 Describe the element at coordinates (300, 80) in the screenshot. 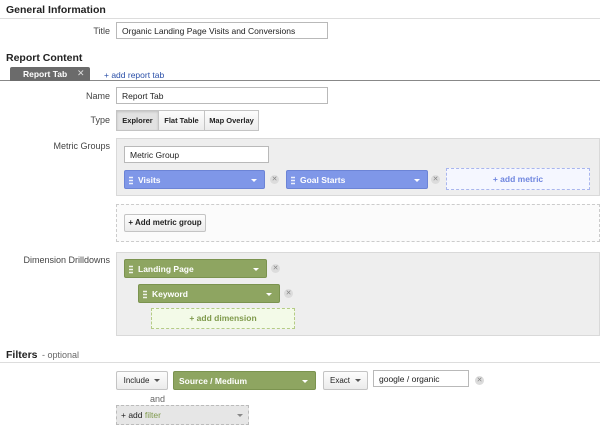

I see `tab-strip-line` at that location.